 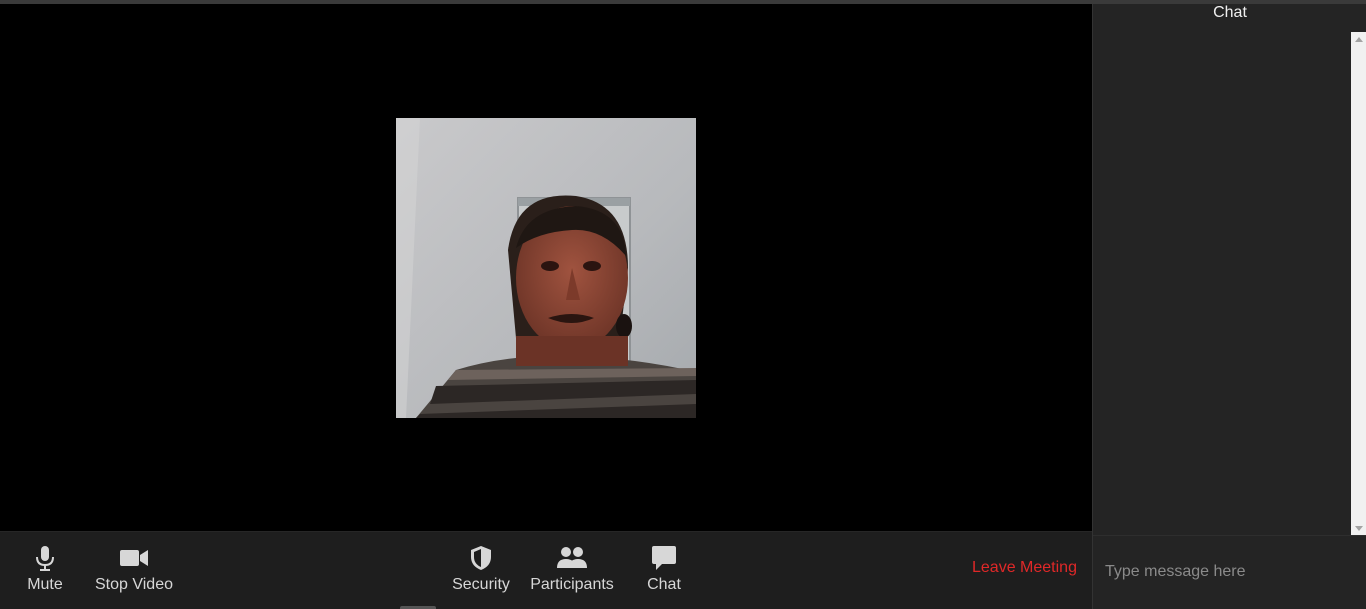 What do you see at coordinates (1024, 568) in the screenshot?
I see `leave-meeting-button: Leave Meeting` at bounding box center [1024, 568].